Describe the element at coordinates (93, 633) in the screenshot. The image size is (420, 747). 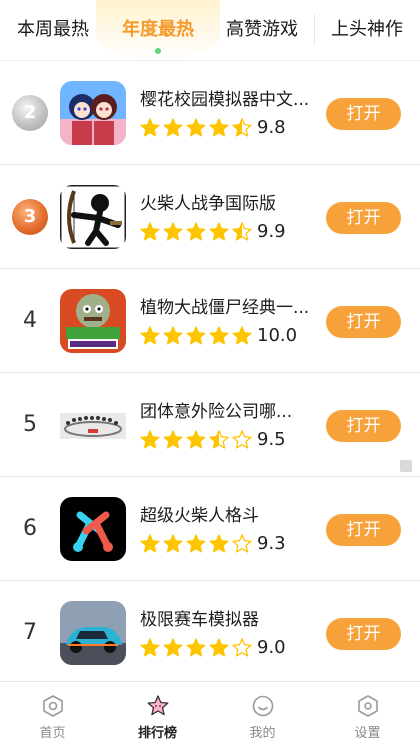
I see `race-car-icon` at that location.